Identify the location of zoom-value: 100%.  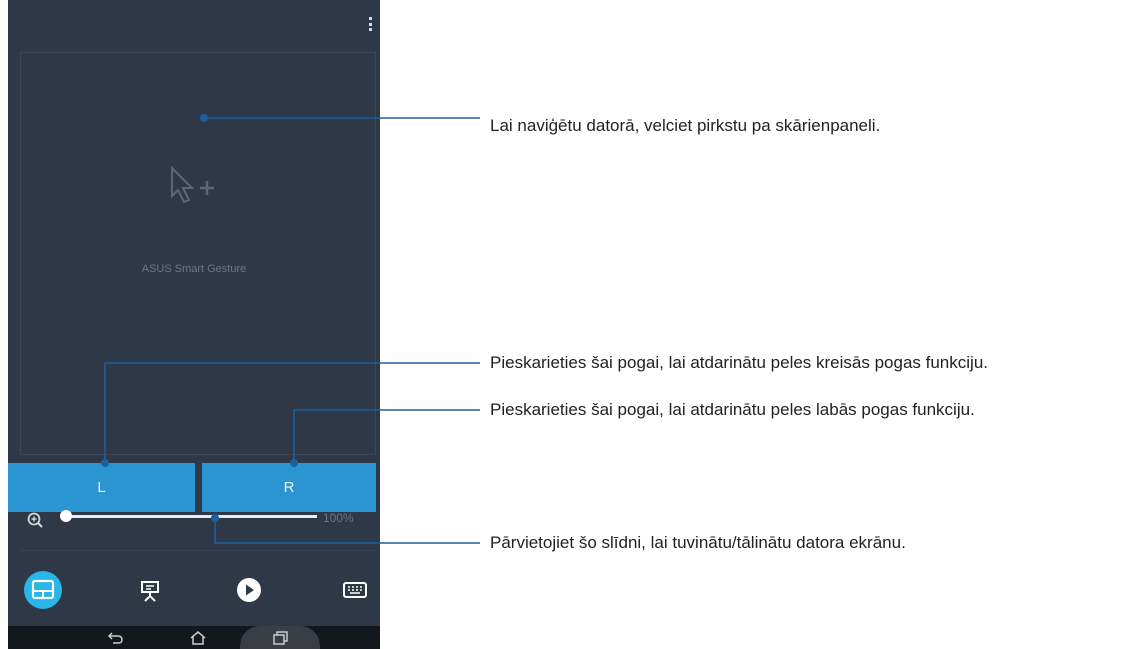
(338, 518).